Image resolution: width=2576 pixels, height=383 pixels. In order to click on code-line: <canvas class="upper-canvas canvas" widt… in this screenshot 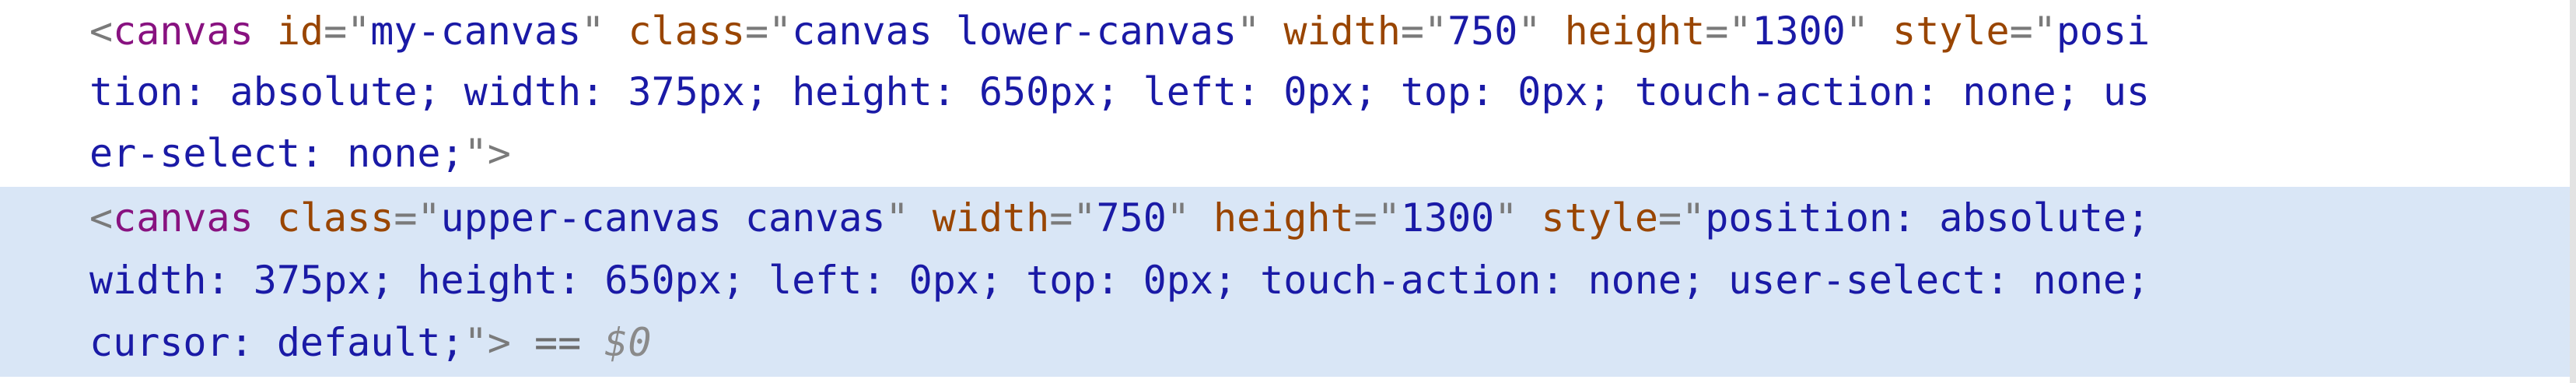, I will do `click(1119, 218)`.